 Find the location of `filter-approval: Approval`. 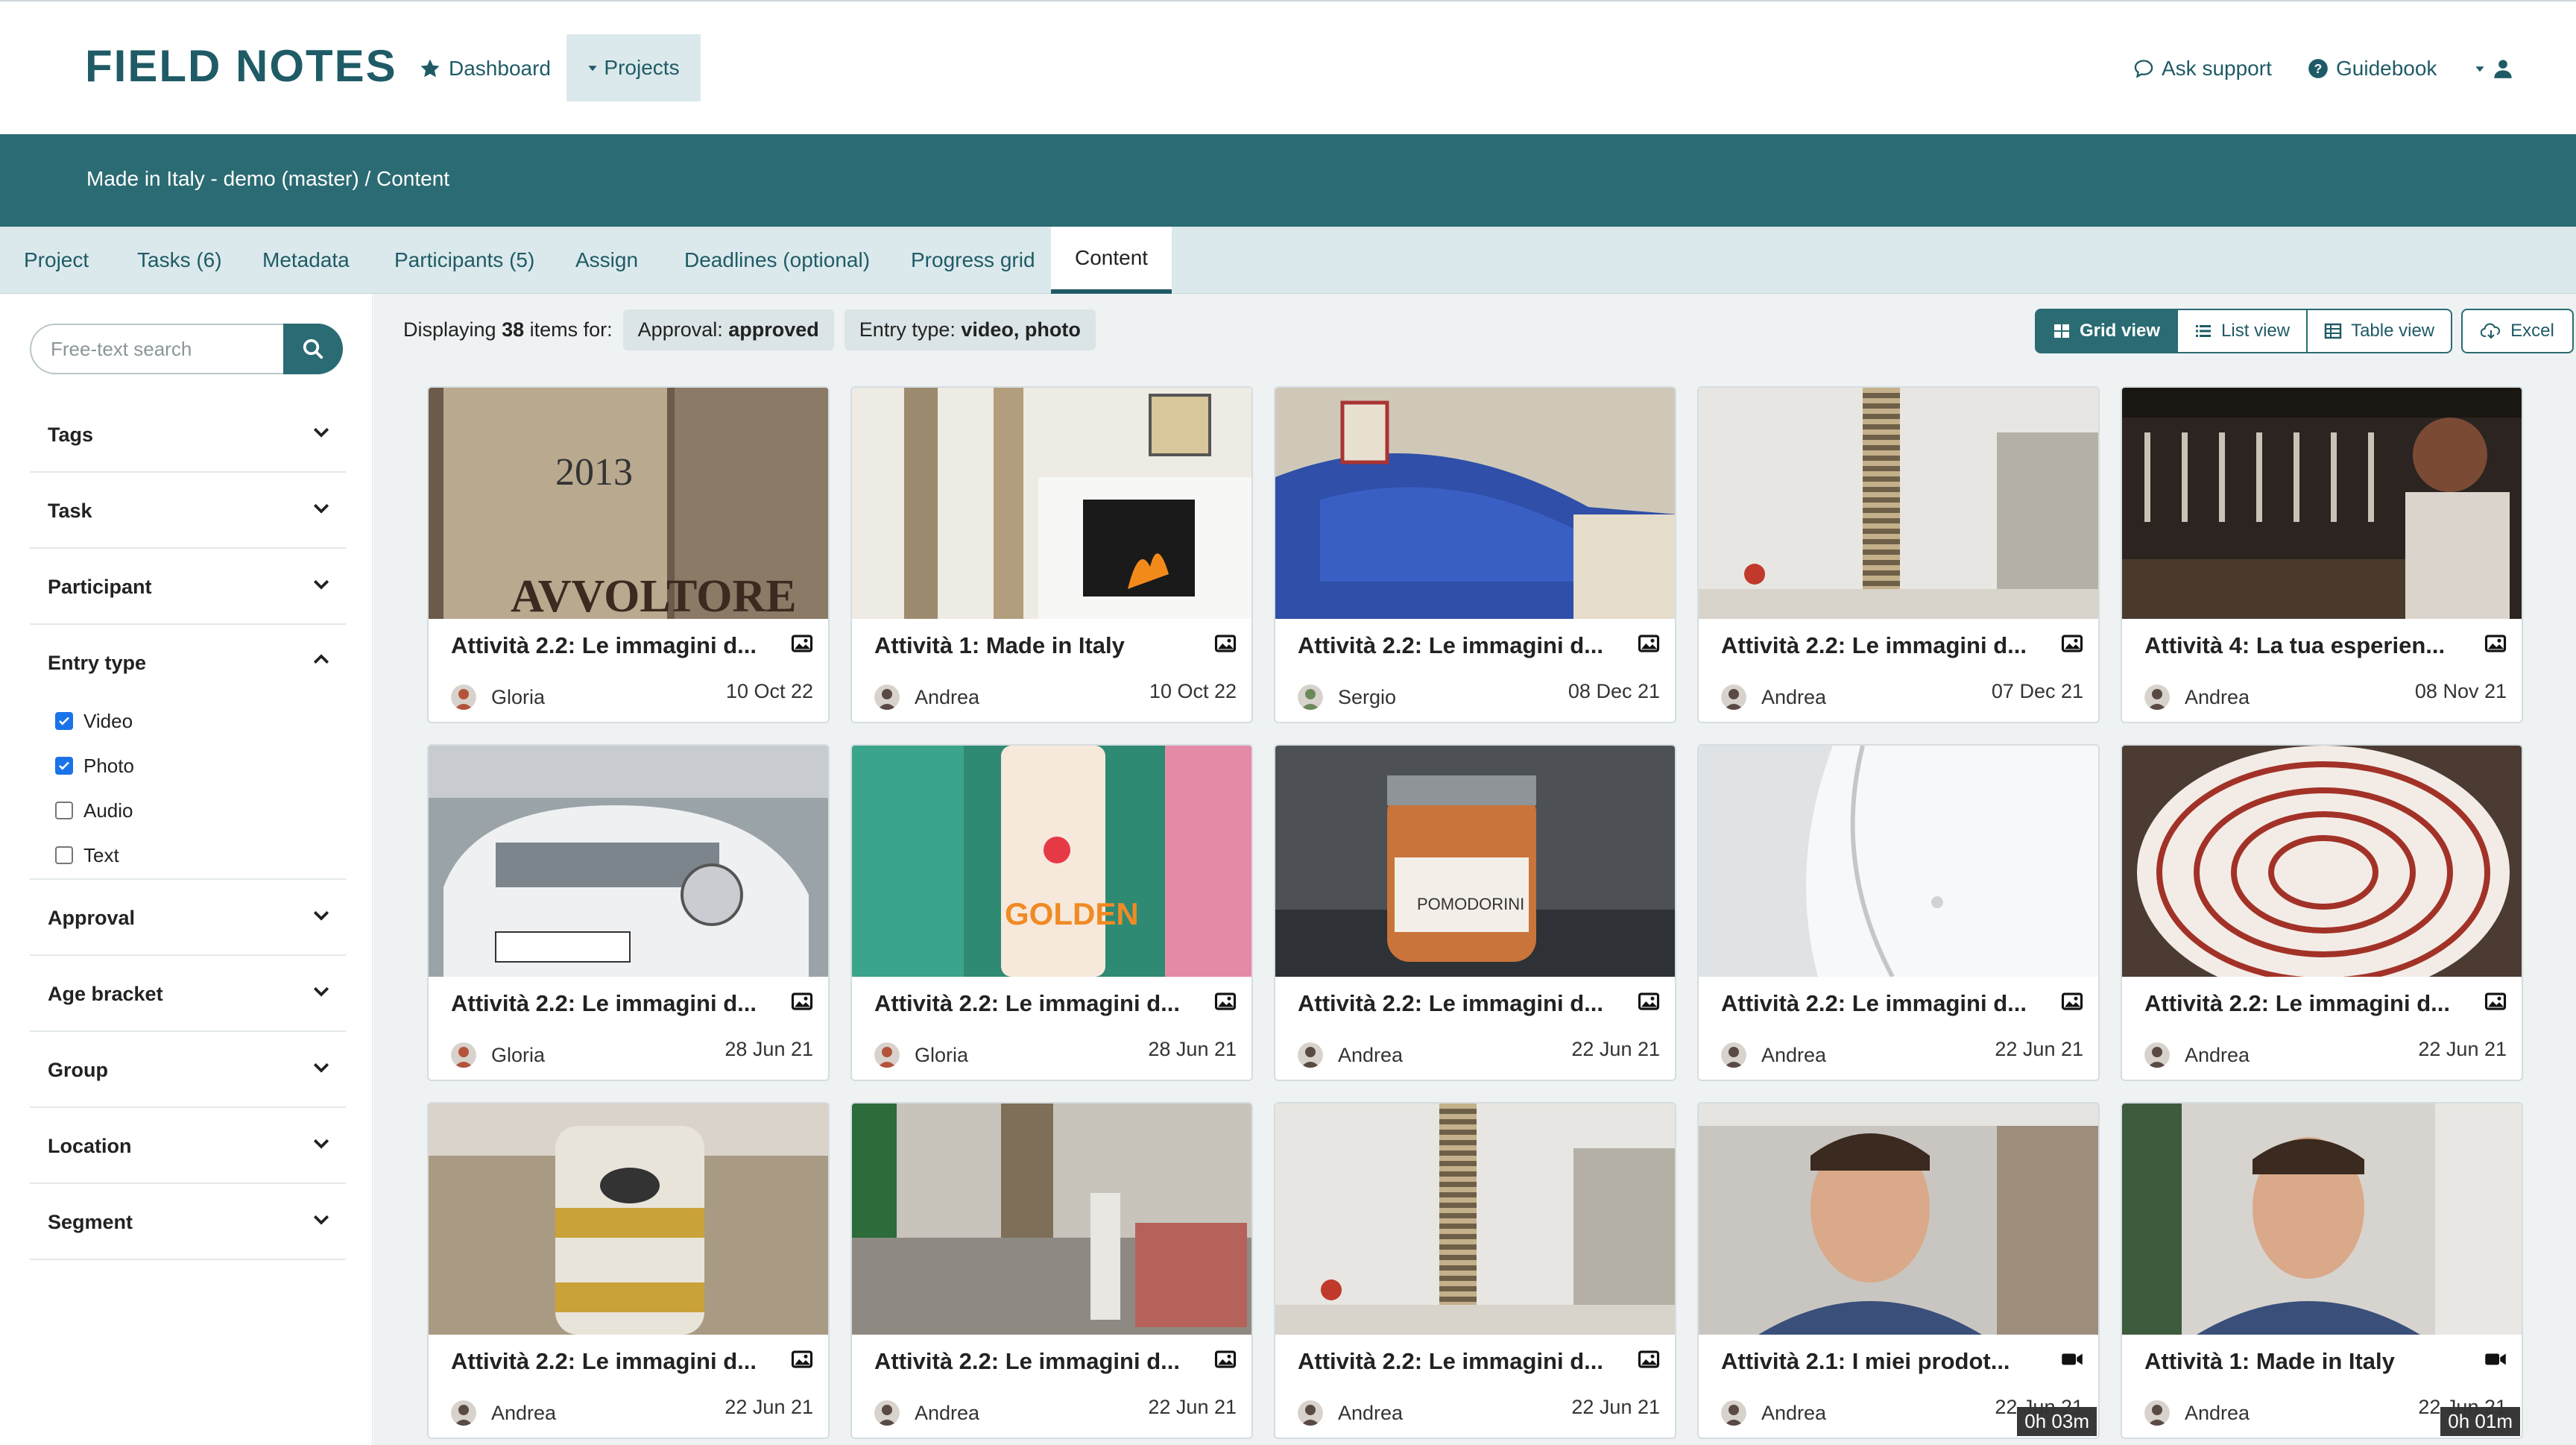

filter-approval: Approval is located at coordinates (188, 918).